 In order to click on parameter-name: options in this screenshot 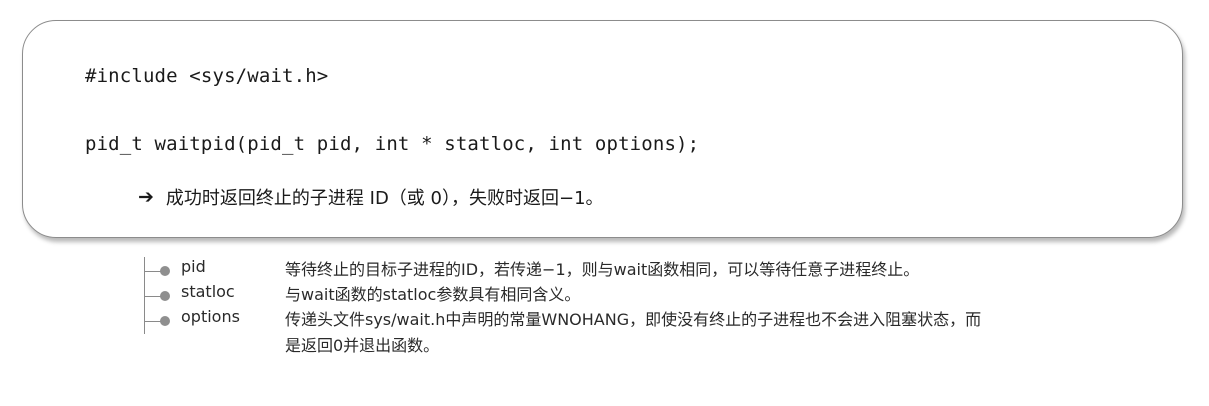, I will do `click(210, 316)`.